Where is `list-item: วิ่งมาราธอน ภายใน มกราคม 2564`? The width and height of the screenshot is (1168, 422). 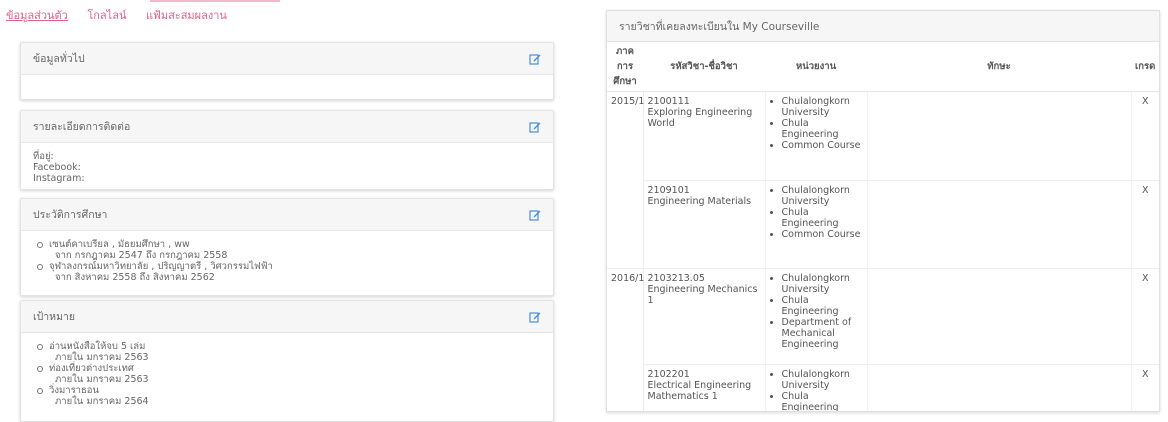
list-item: วิ่งมาราธอน ภายใน มกราคม 2564 is located at coordinates (289, 396).